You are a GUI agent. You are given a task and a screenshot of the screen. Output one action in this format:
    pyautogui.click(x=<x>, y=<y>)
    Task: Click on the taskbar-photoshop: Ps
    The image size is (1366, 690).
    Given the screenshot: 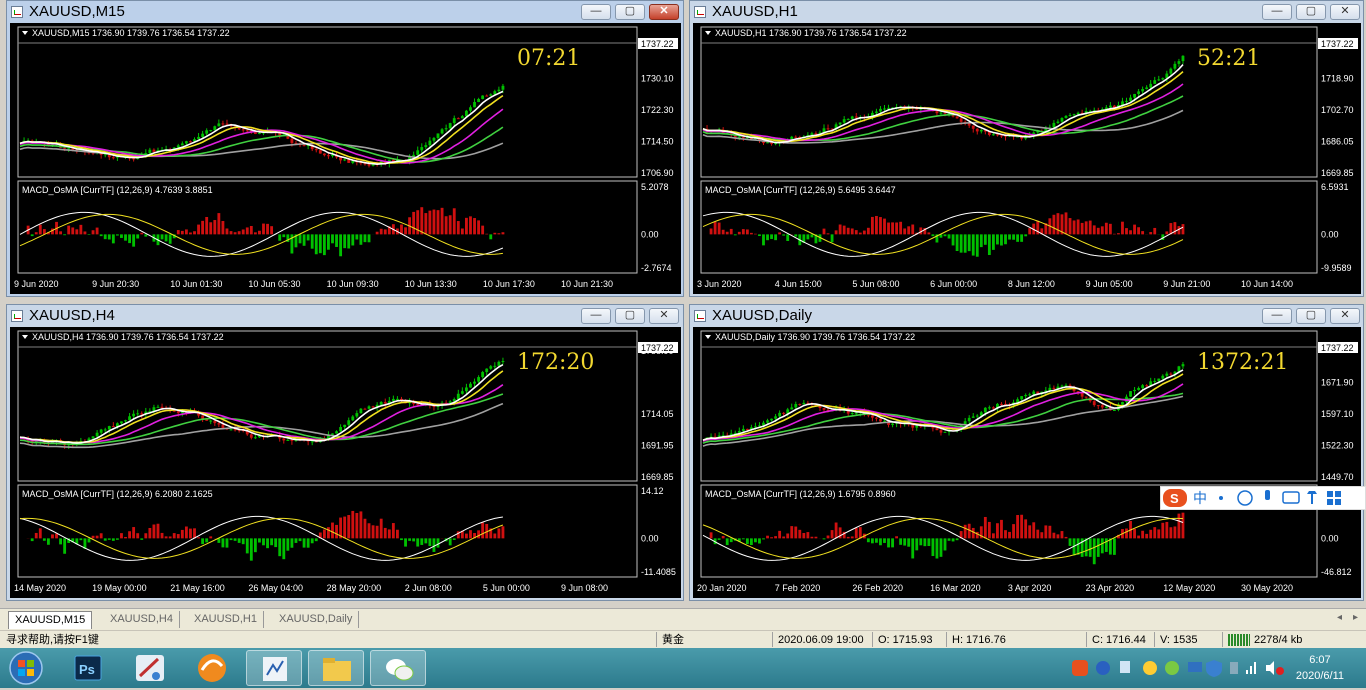 What is the action you would take?
    pyautogui.click(x=88, y=668)
    